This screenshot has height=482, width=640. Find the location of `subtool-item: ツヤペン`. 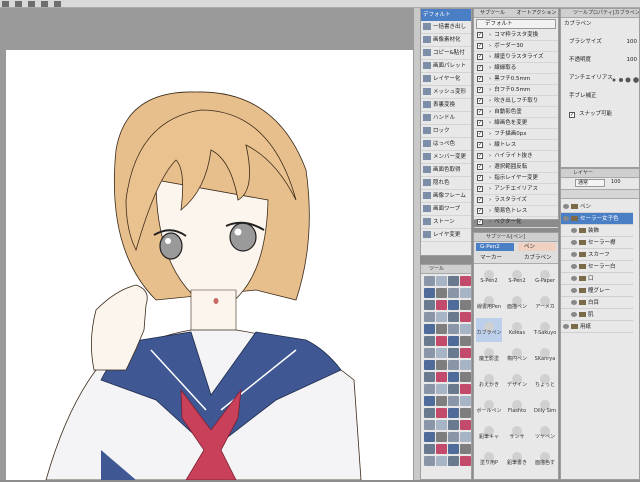

subtool-item: ツヤペン is located at coordinates (545, 434).